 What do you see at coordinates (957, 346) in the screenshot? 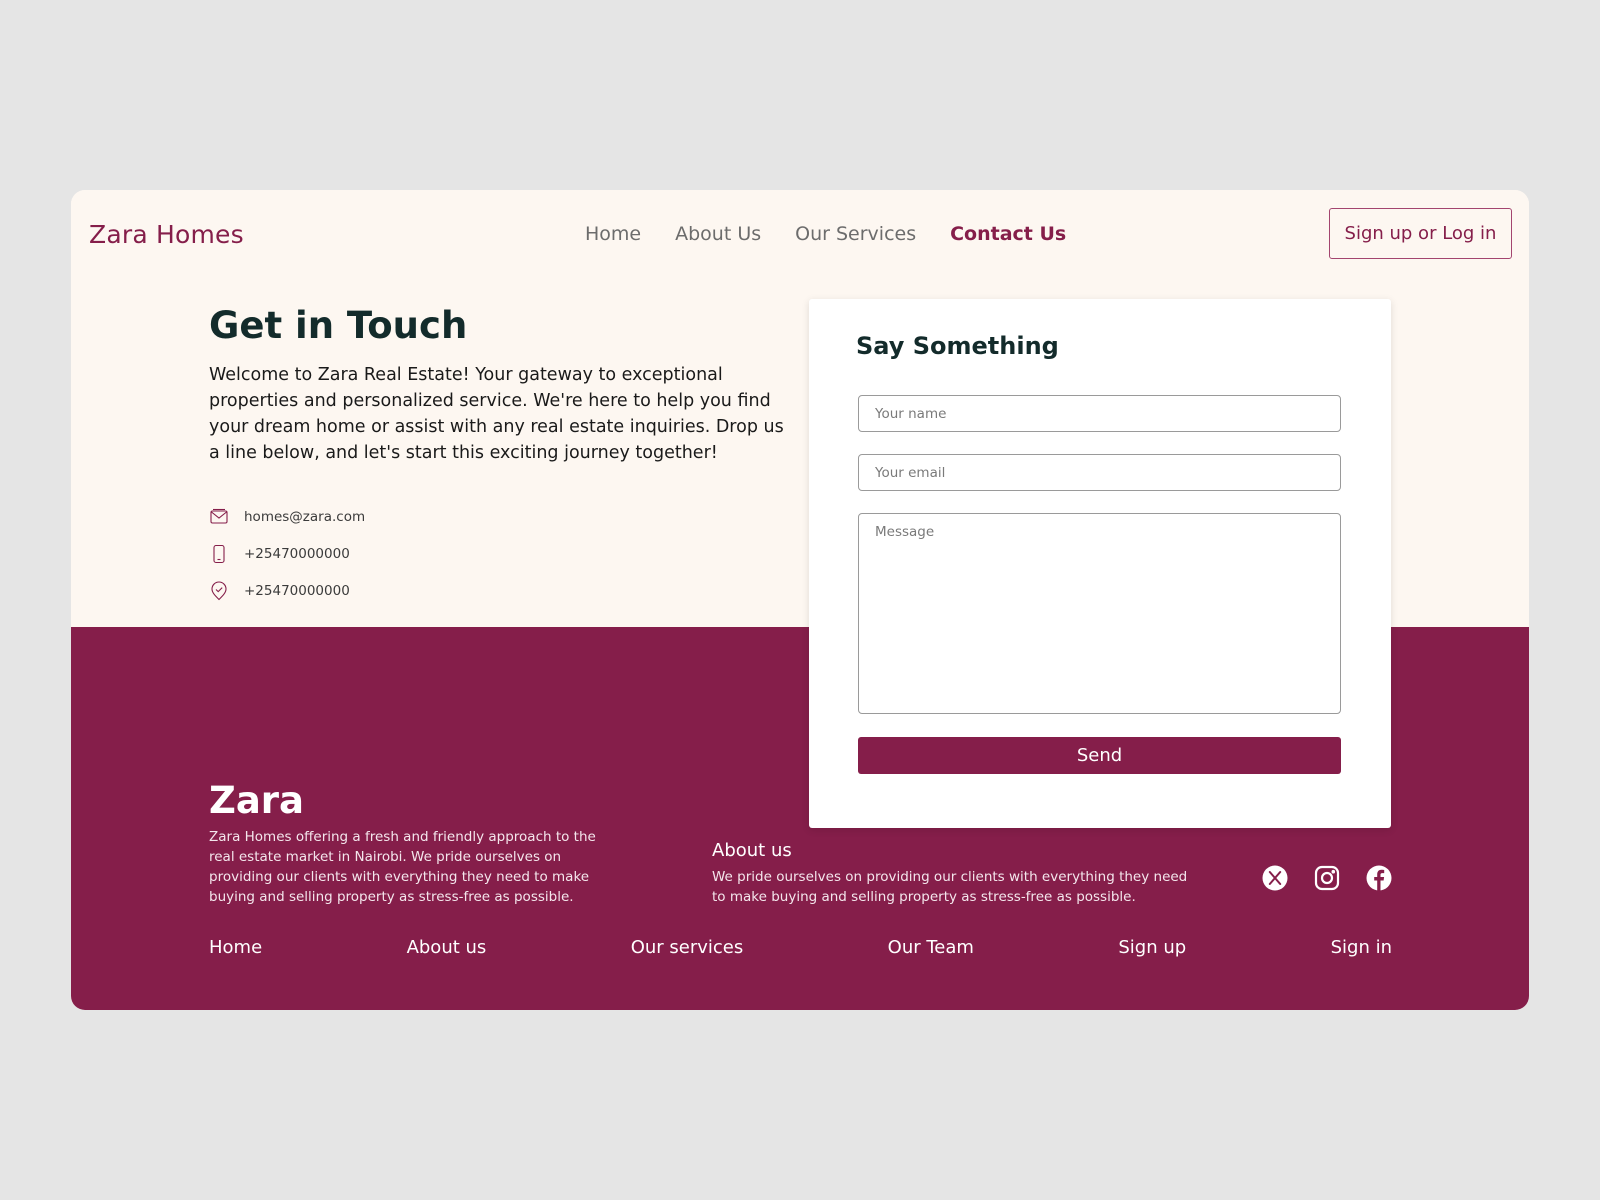
I see `form-title: Say Something` at bounding box center [957, 346].